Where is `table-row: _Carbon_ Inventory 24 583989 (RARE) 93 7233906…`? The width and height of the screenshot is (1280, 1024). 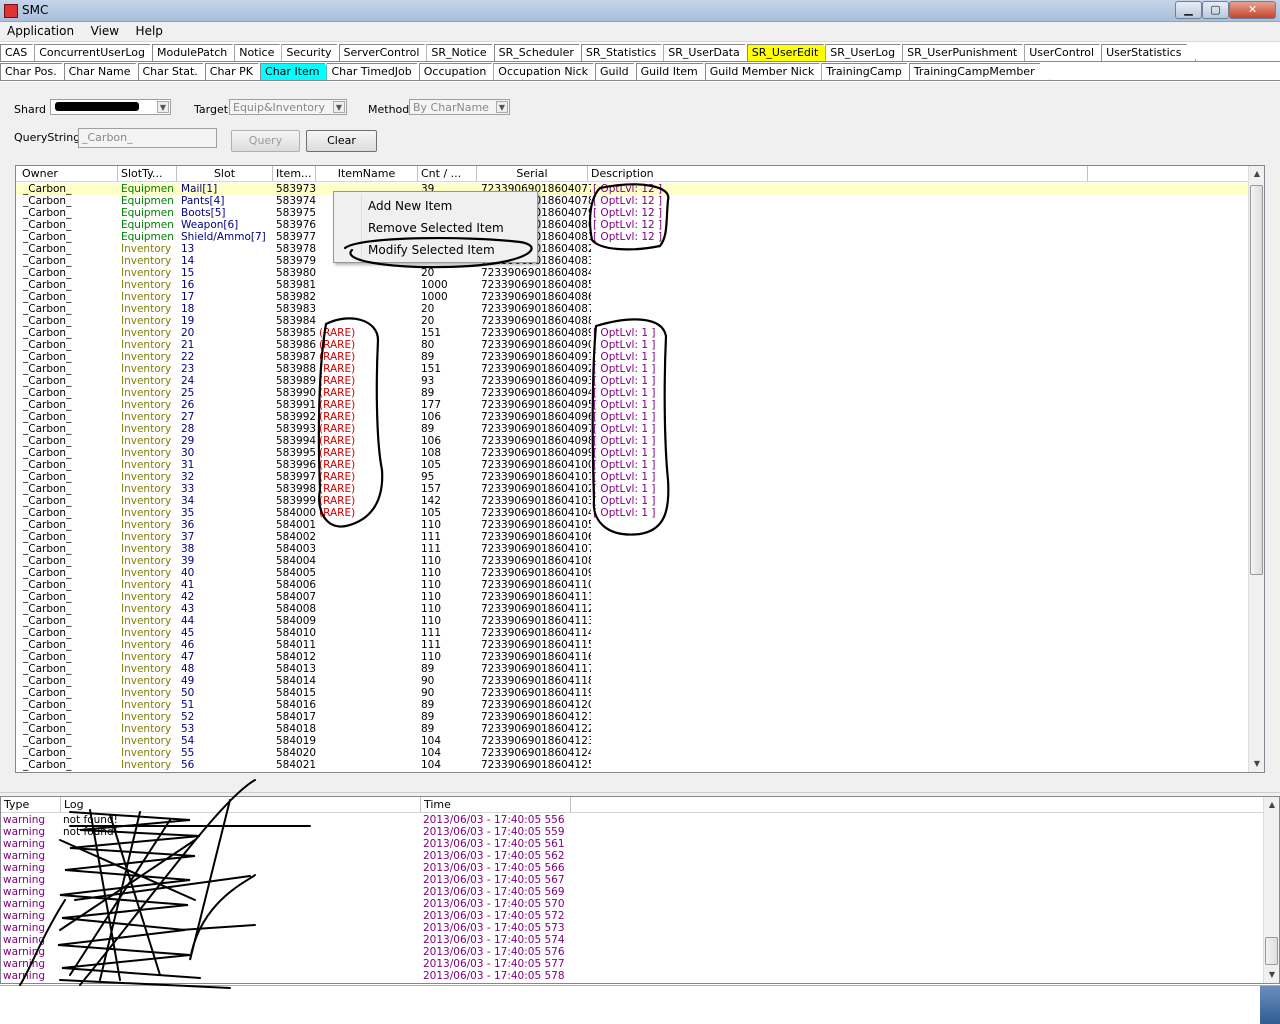
table-row: _Carbon_ Inventory 24 583989 (RARE) 93 7233906… is located at coordinates (632, 381).